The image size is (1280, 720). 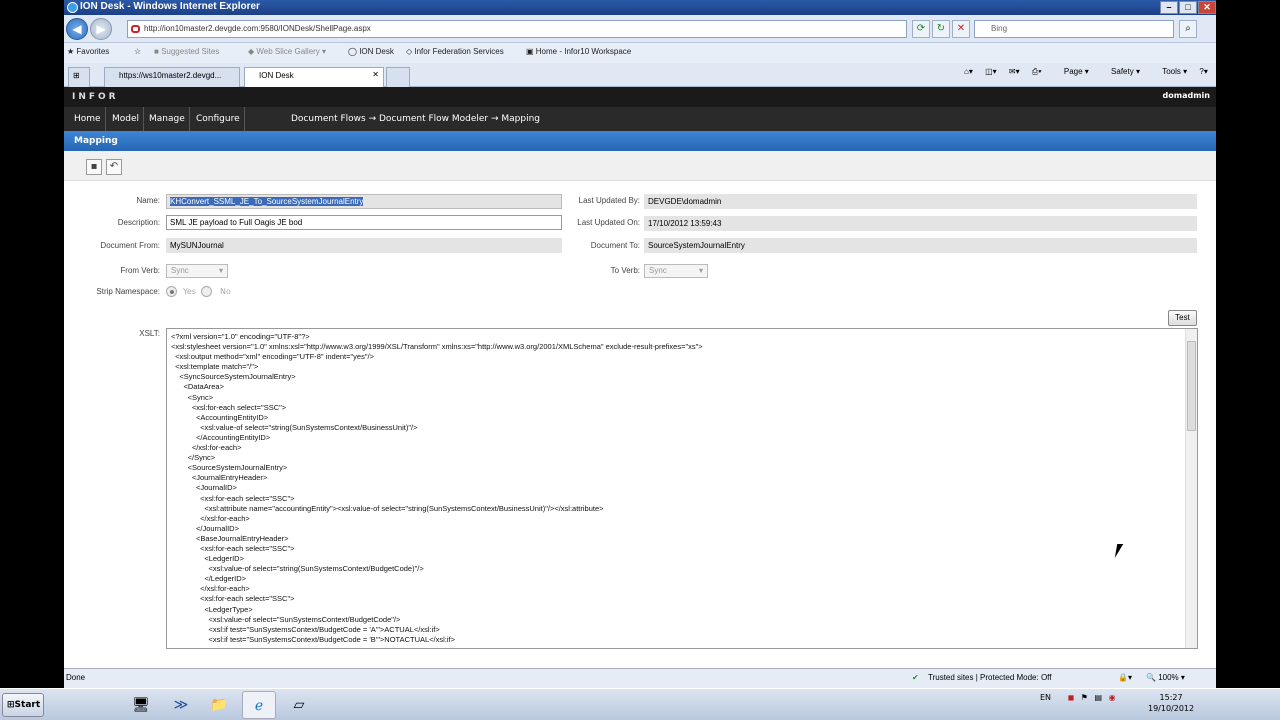 What do you see at coordinates (94, 167) in the screenshot?
I see `save-icon: ▪` at bounding box center [94, 167].